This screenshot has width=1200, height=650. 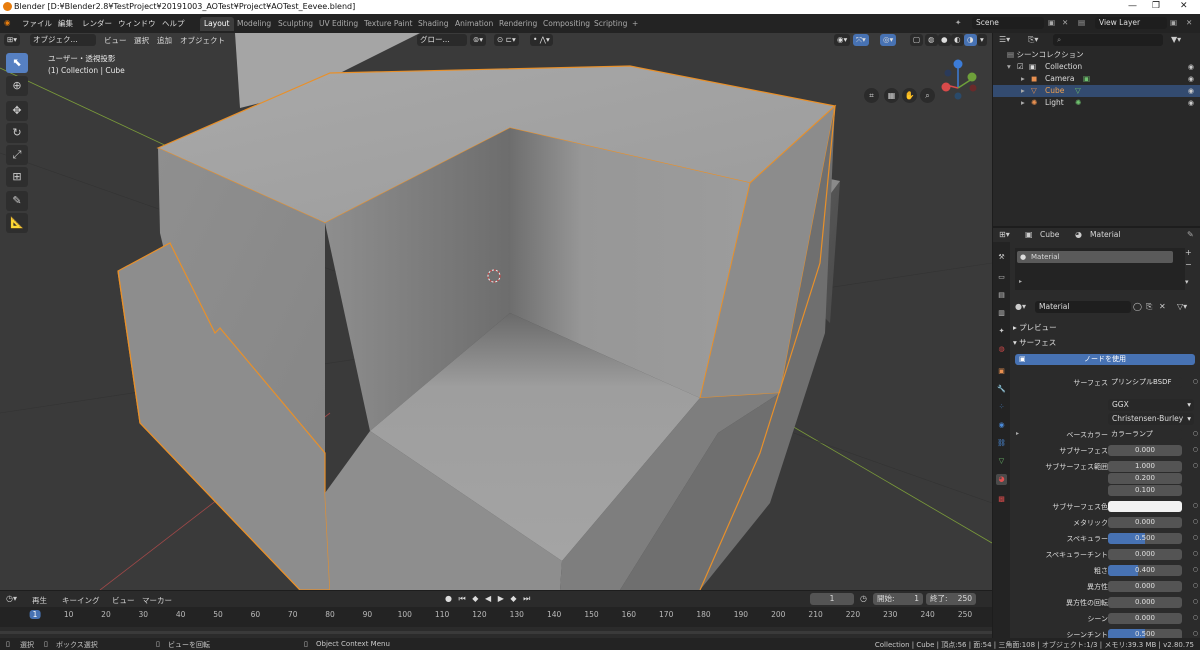 I want to click on pan-view-icon: ✋, so click(x=909, y=95).